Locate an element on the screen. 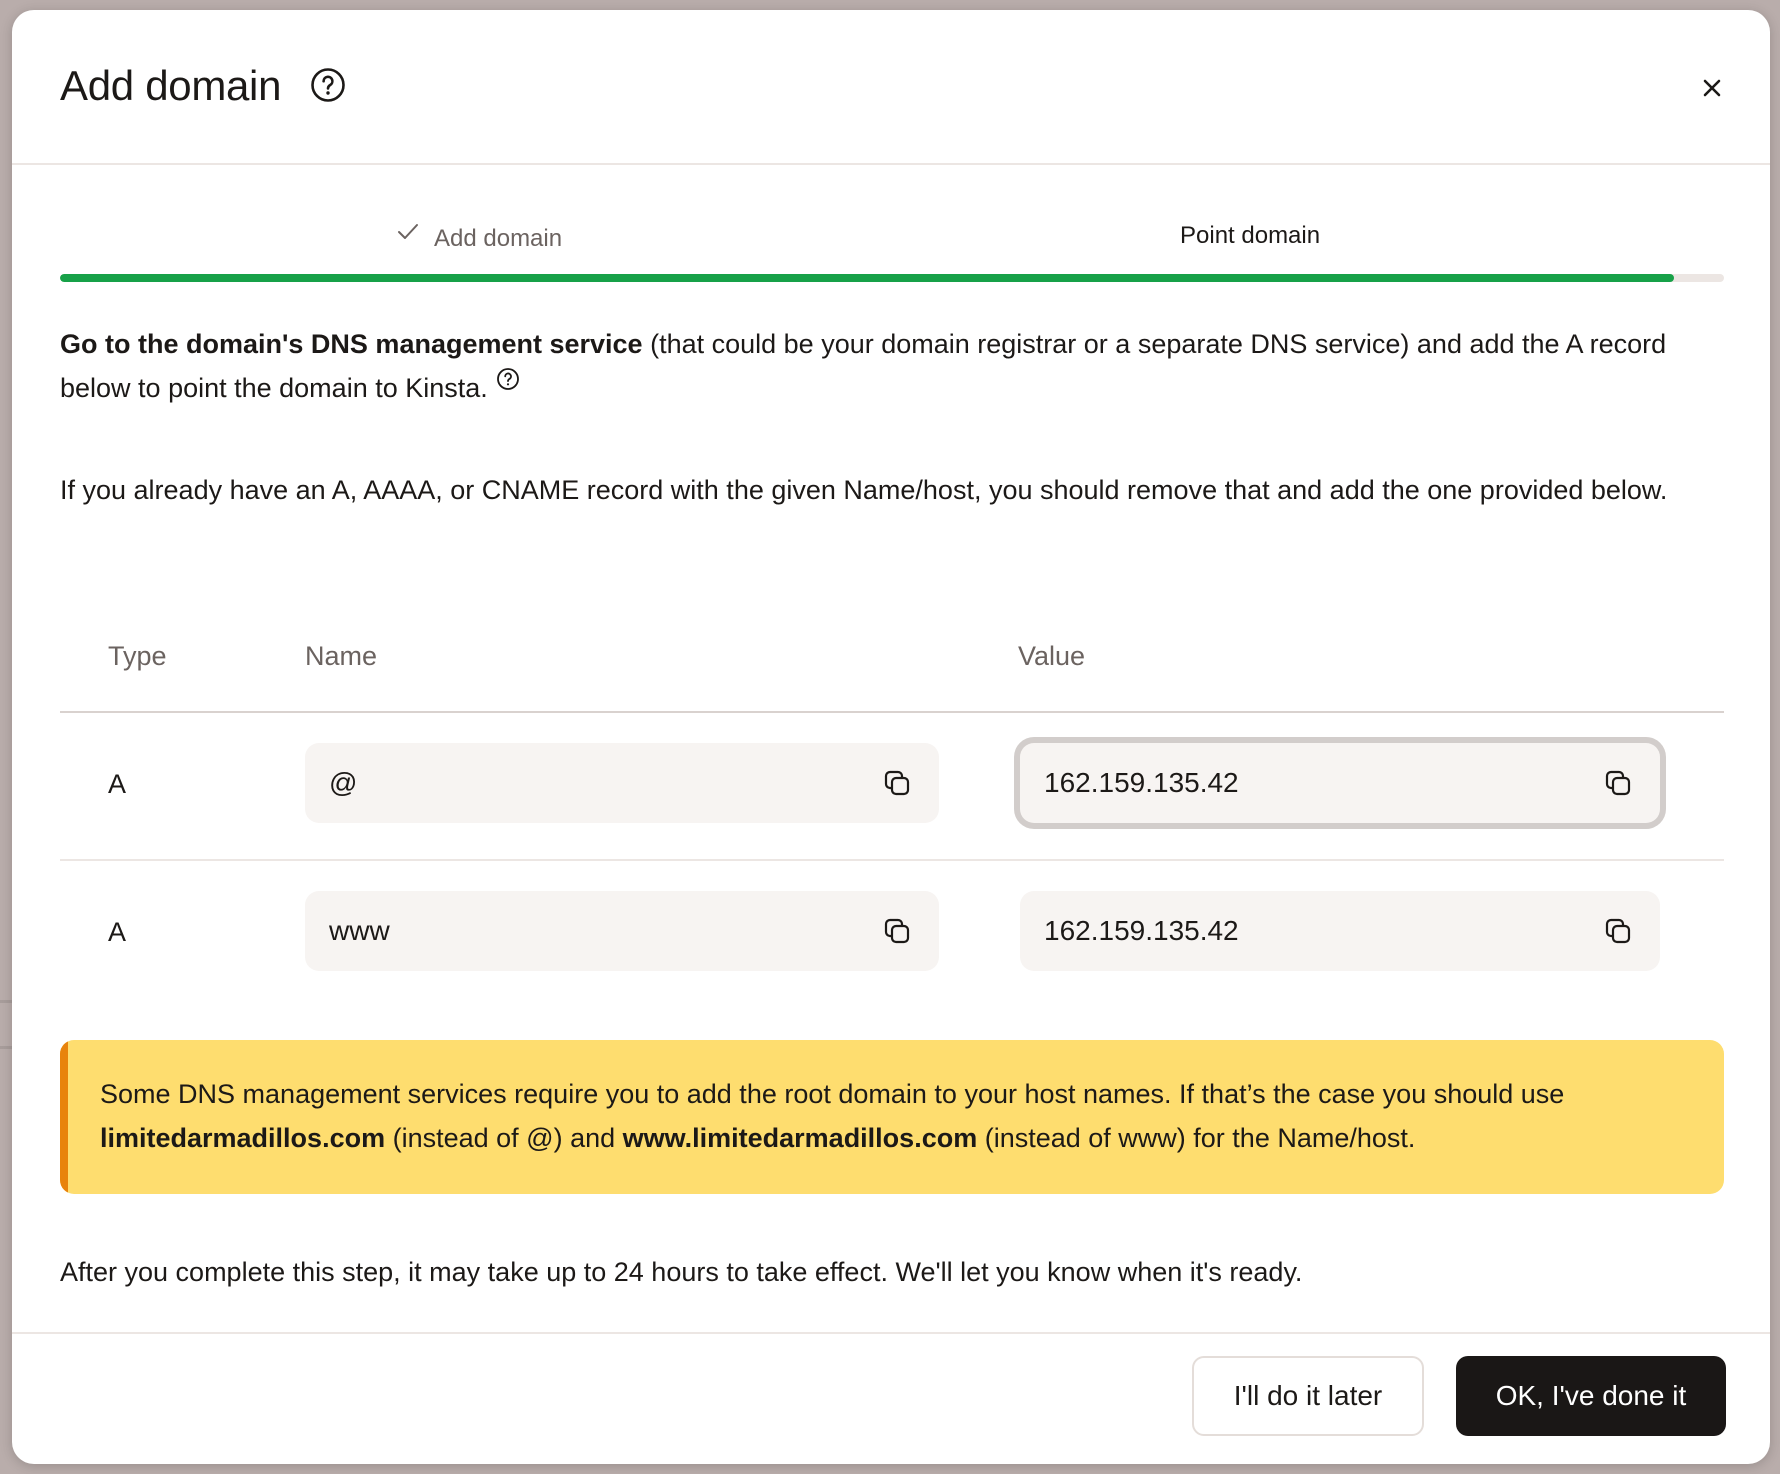 Image resolution: width=1780 pixels, height=1474 pixels. table-row: A @ 162.159.135.42 is located at coordinates (892, 787).